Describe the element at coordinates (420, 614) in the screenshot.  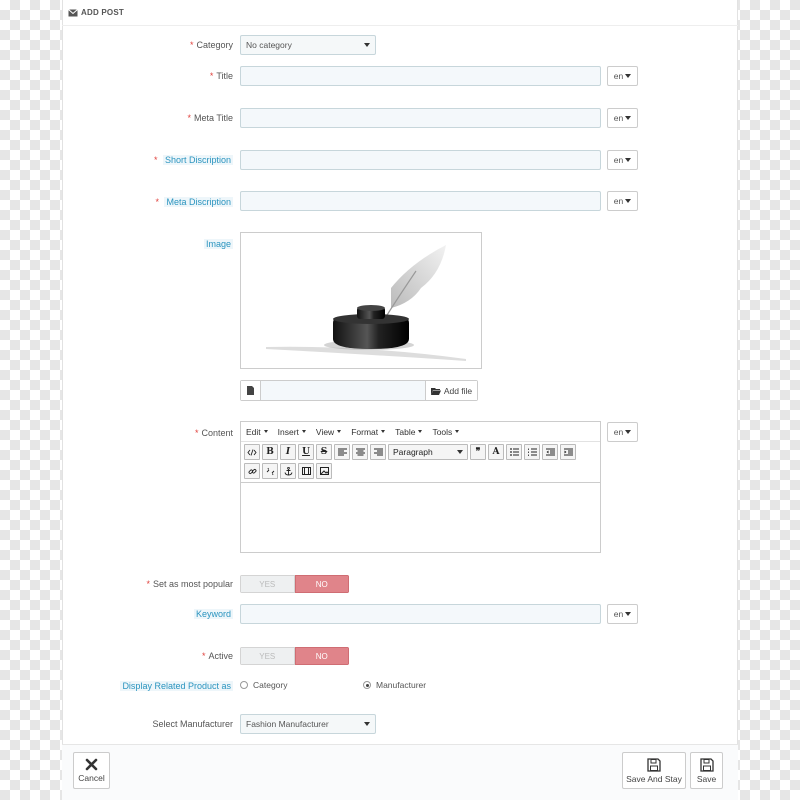
I see `keyword-input` at that location.